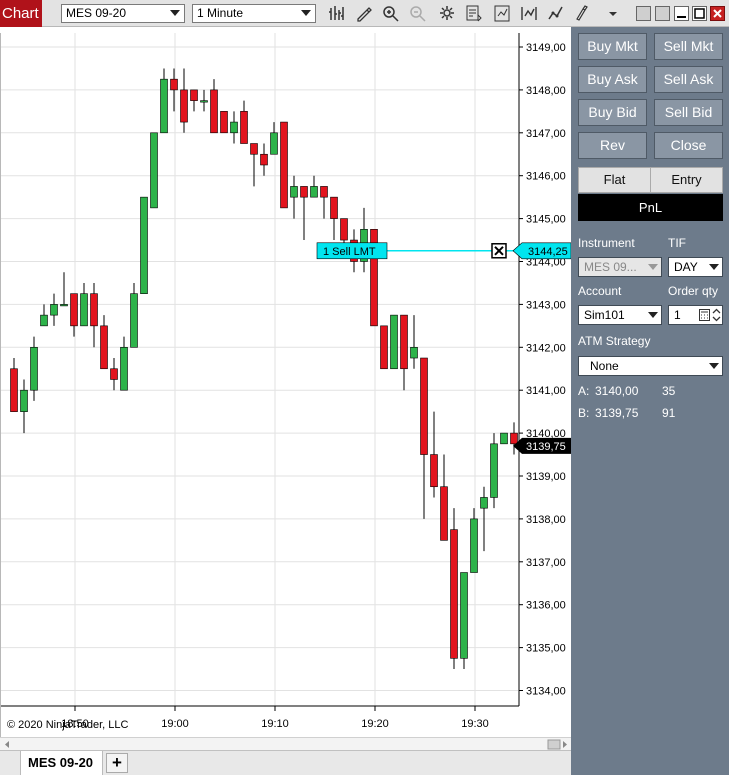 The height and width of the screenshot is (775, 729). What do you see at coordinates (584, 413) in the screenshot?
I see `bid-label: B:` at bounding box center [584, 413].